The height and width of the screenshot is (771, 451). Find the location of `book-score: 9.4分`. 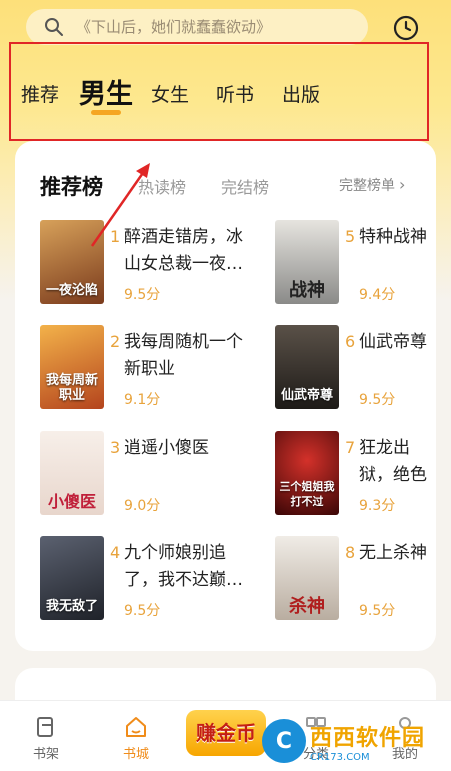

book-score: 9.4分 is located at coordinates (377, 295).